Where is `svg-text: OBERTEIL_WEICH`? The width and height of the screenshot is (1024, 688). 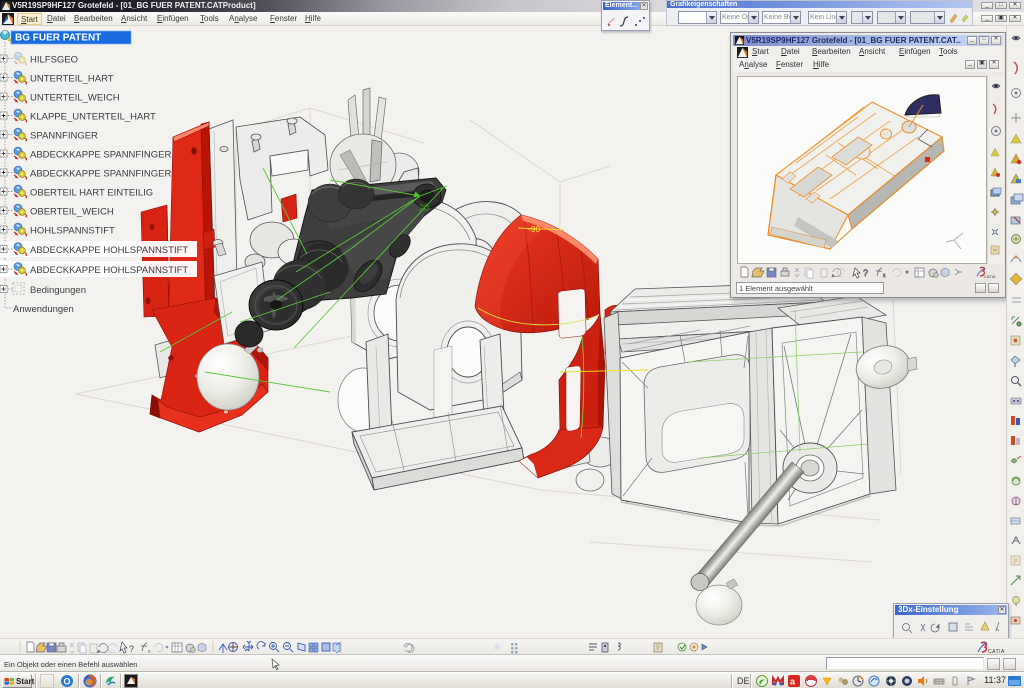 svg-text: OBERTEIL_WEICH is located at coordinates (72, 212).